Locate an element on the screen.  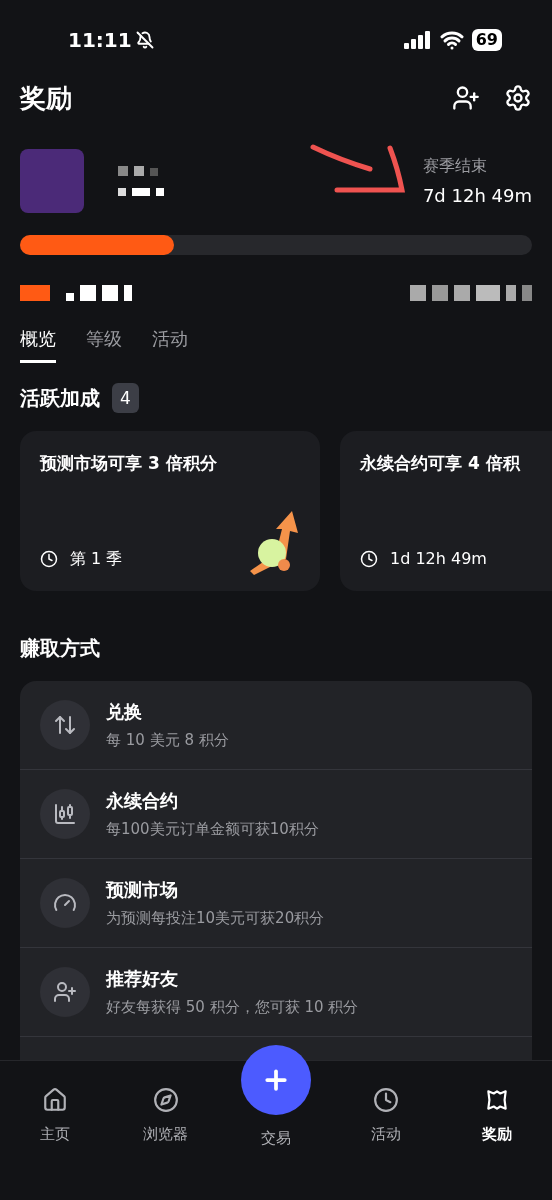
boost-title: 预测市场可享 3 倍积分 is located at coordinates (129, 463).